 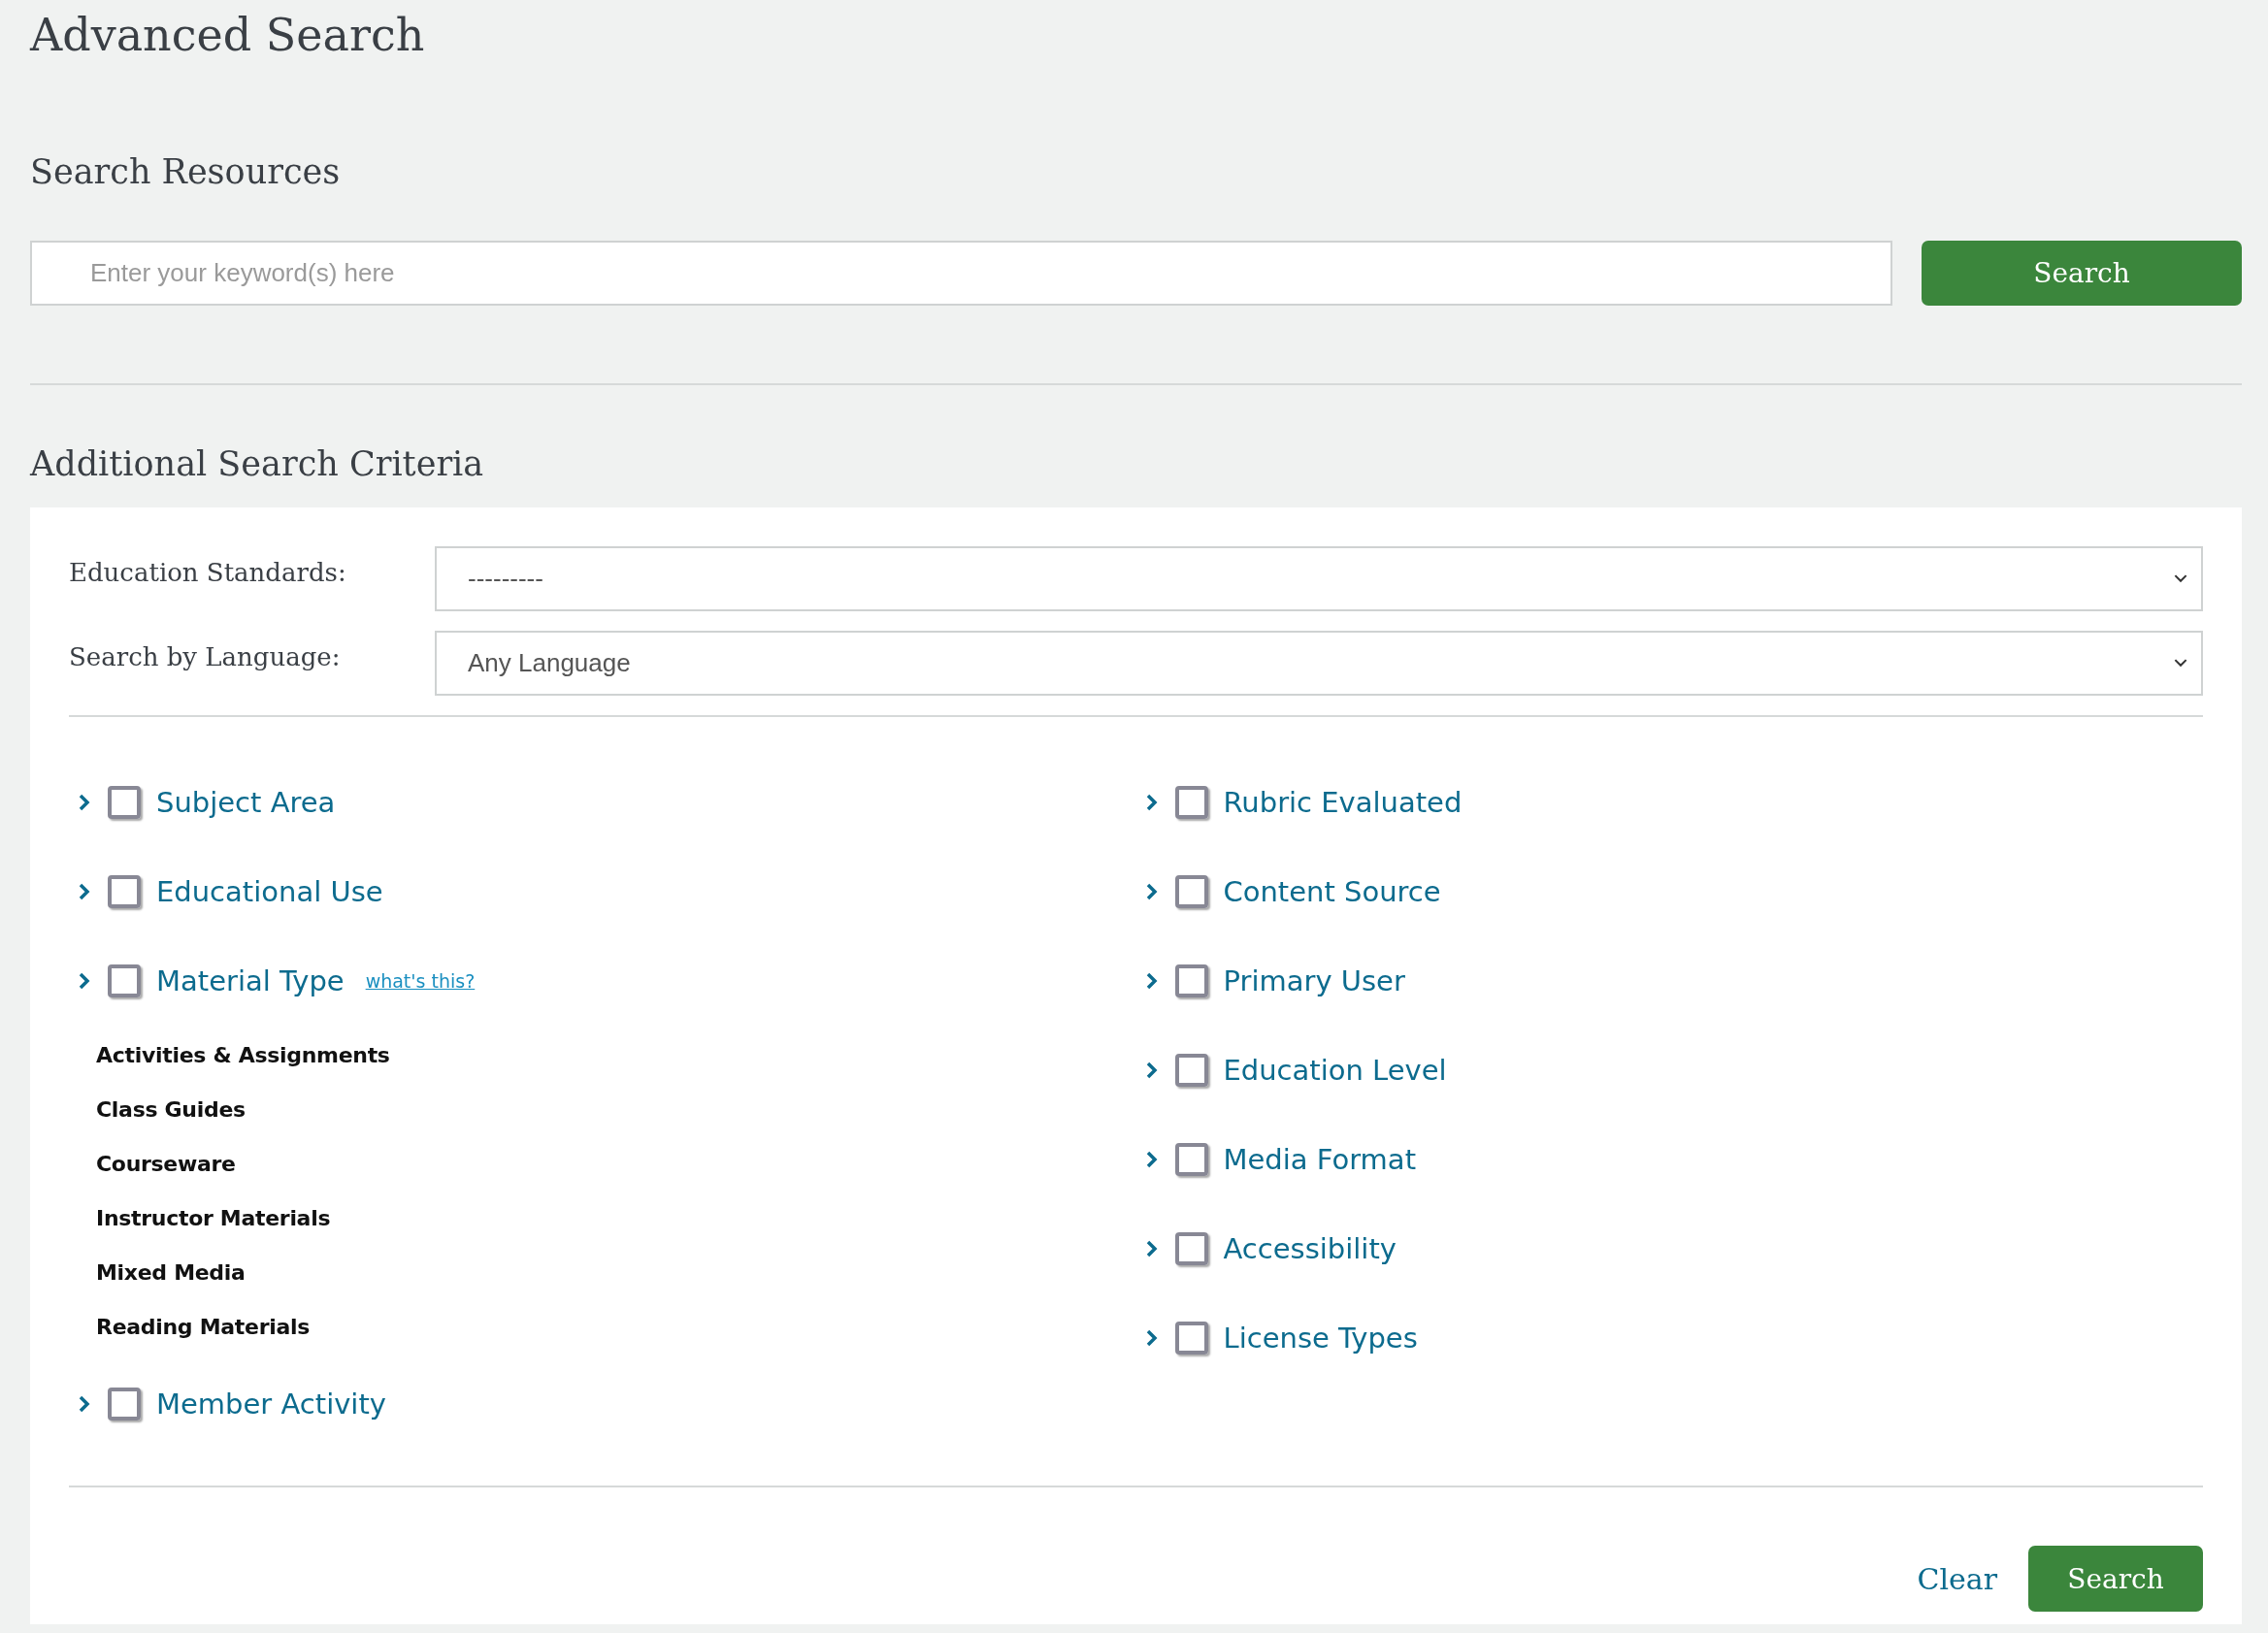 What do you see at coordinates (1332, 891) in the screenshot?
I see `filter-label: Content Source` at bounding box center [1332, 891].